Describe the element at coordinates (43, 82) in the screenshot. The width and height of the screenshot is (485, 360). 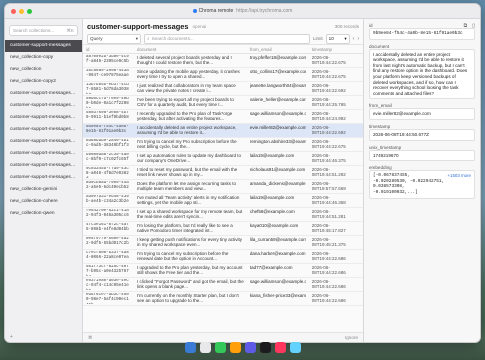
I see `sidebar-item-collection: new_collection-copy2` at that location.